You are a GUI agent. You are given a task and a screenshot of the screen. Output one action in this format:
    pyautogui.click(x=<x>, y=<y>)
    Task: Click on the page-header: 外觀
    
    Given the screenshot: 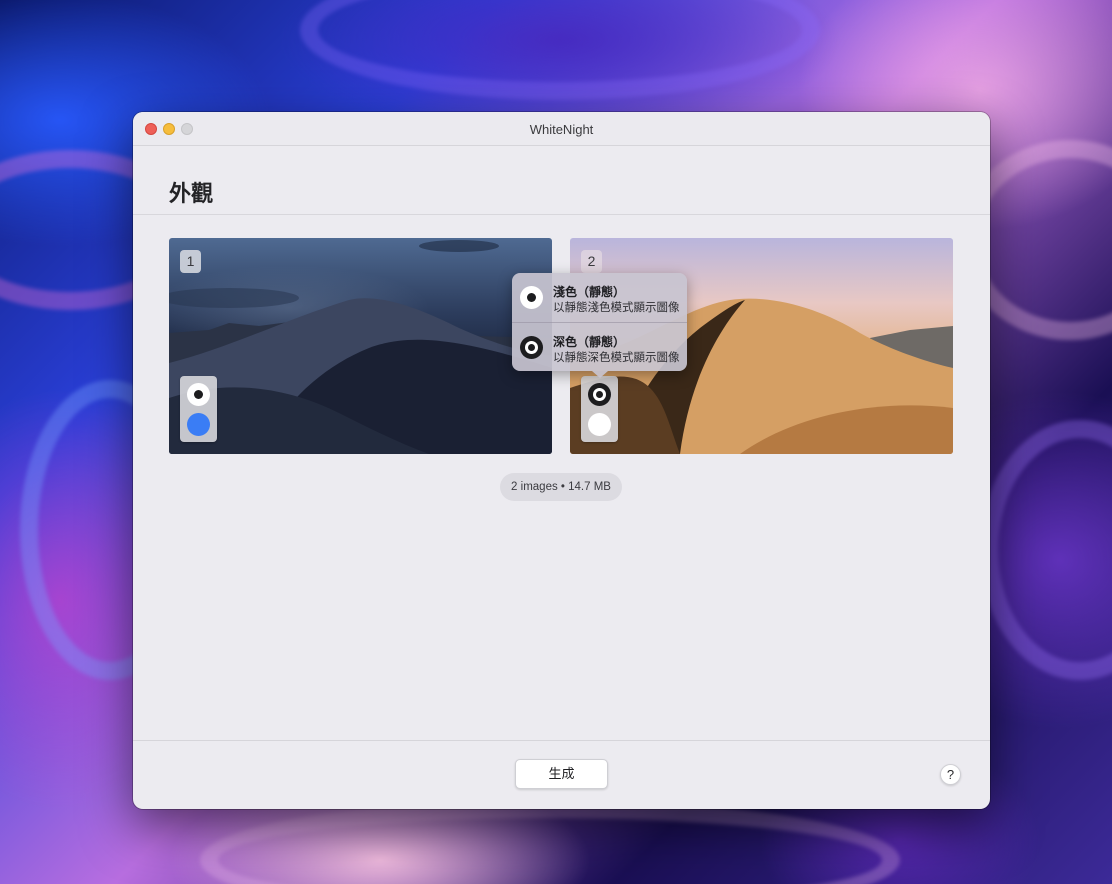 What is the action you would take?
    pyautogui.click(x=561, y=180)
    